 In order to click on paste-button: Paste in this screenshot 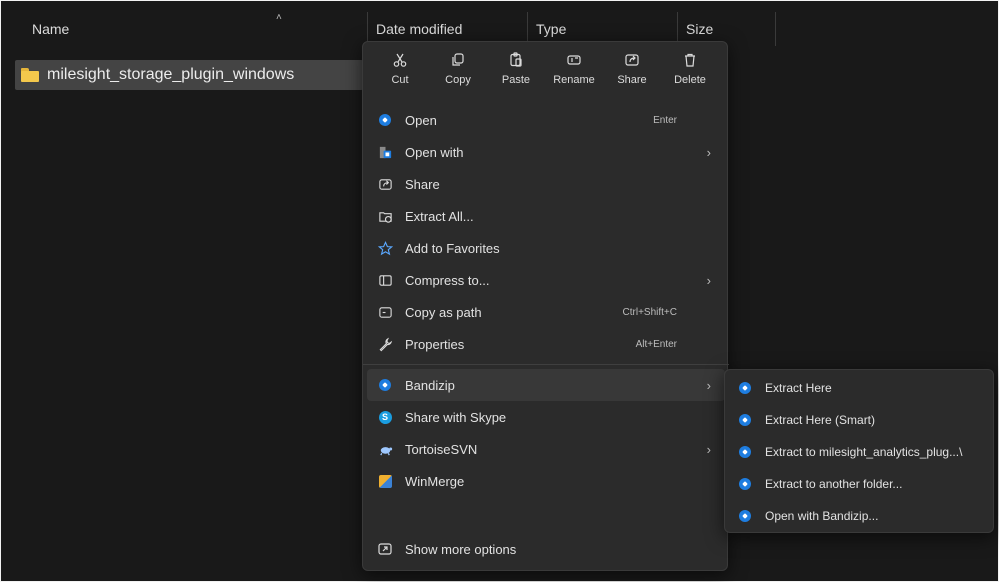, I will do `click(516, 75)`.